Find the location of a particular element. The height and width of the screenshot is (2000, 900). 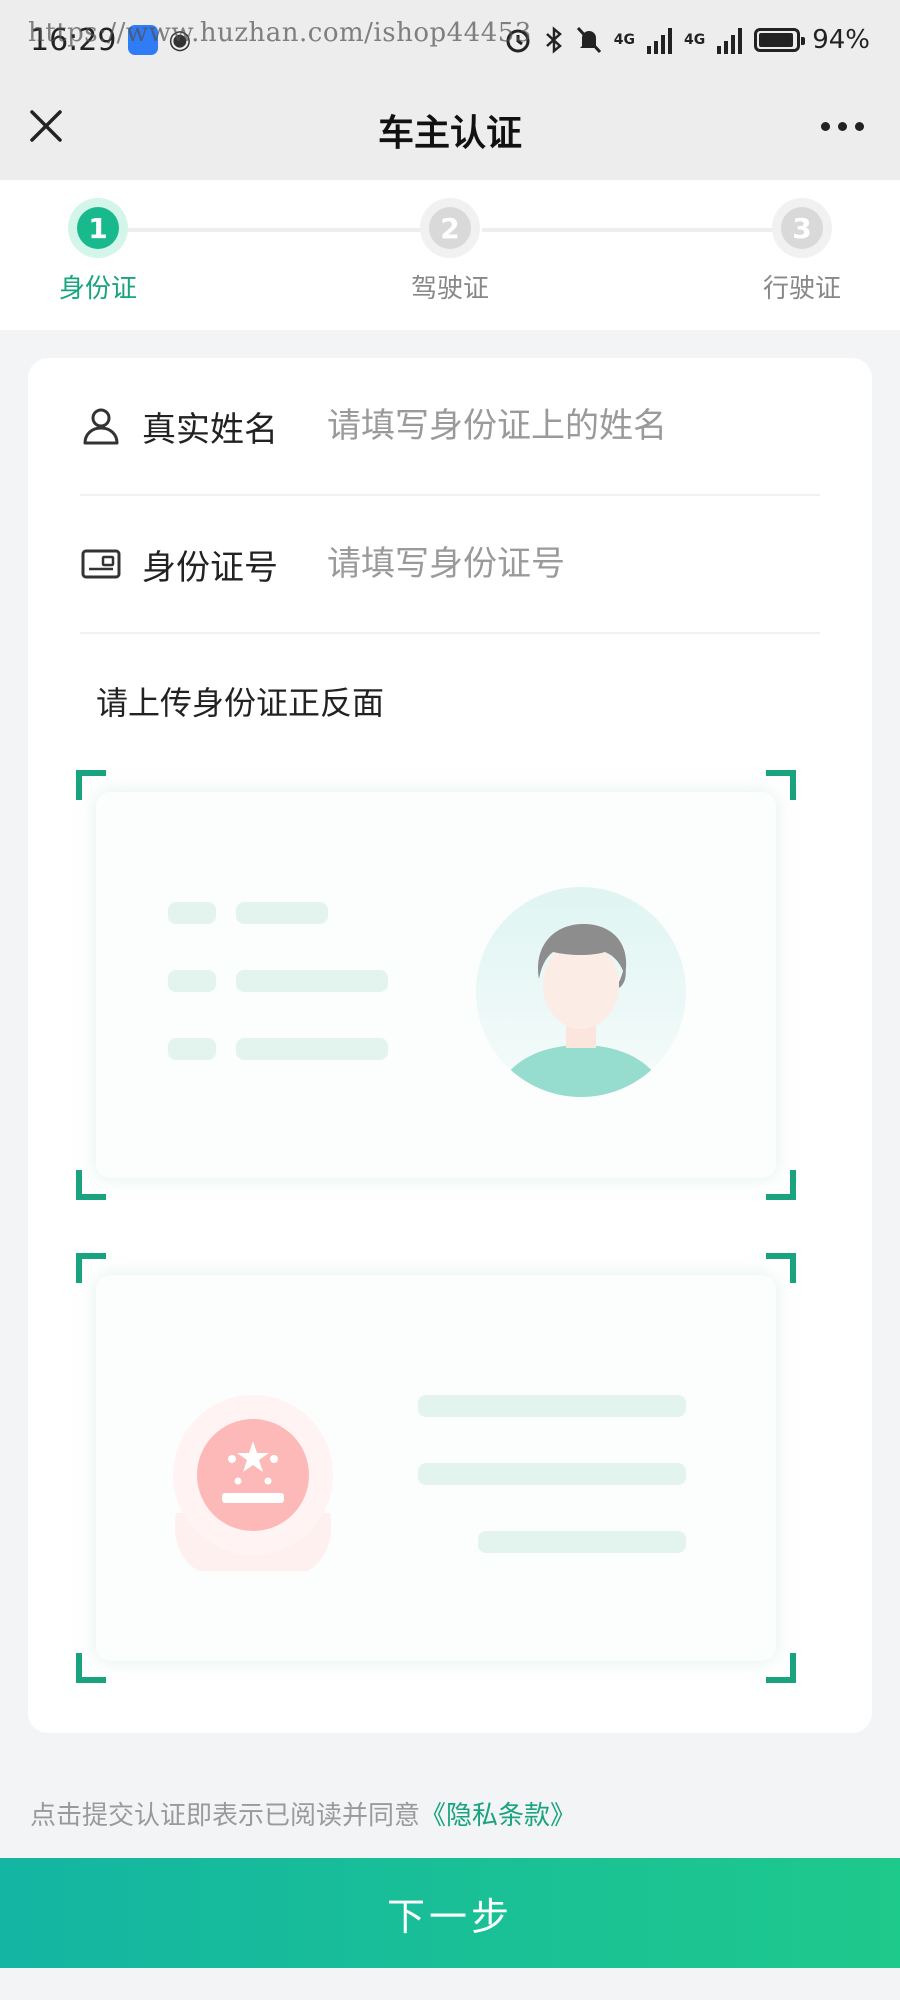

id-number-row: 身份证号 is located at coordinates (450, 565).